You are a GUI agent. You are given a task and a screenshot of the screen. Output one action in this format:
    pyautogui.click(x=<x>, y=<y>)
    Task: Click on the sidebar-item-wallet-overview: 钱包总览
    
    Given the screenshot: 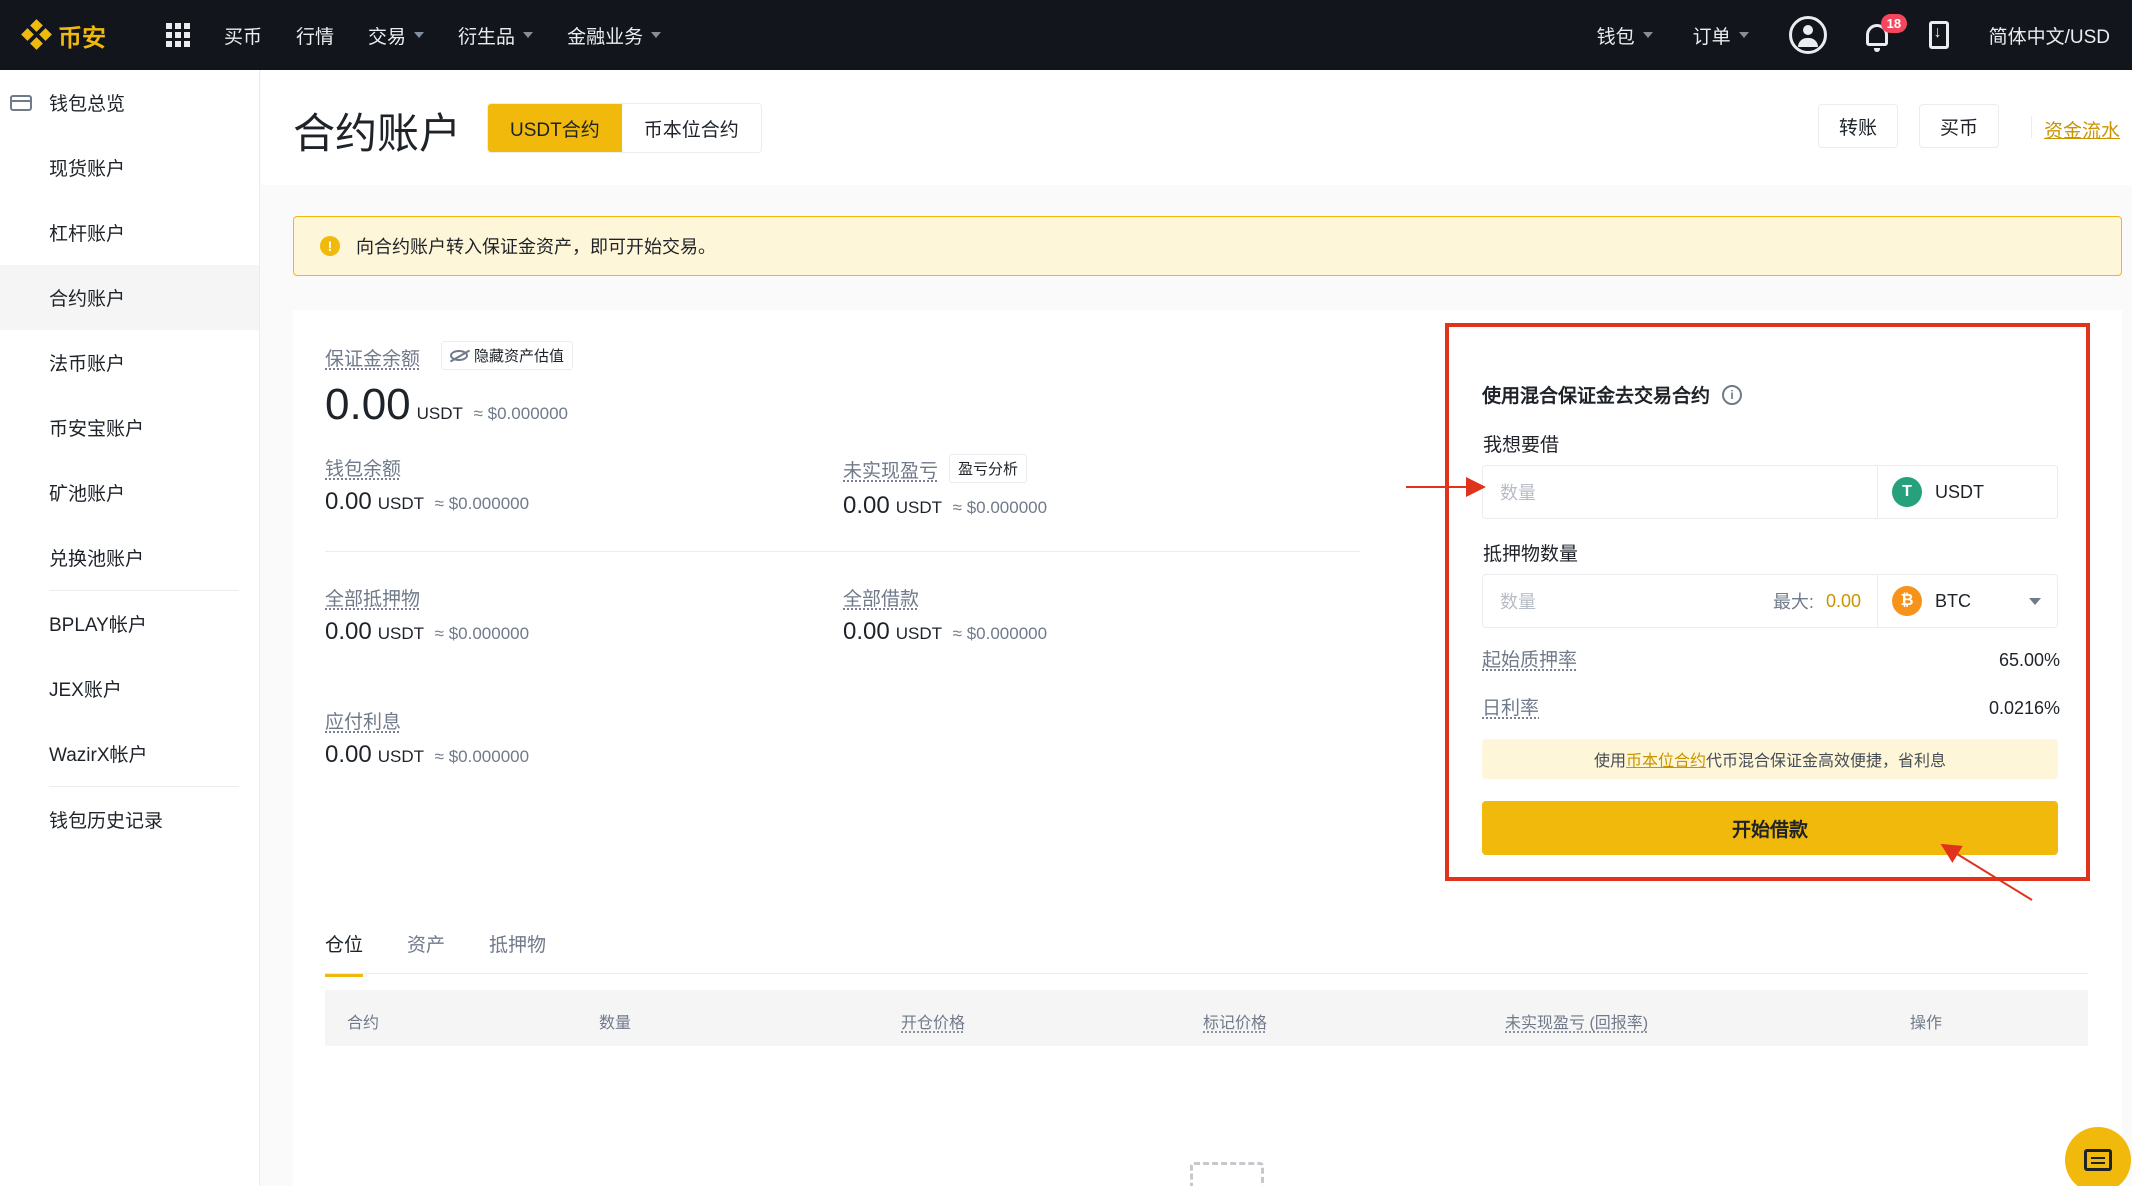 What is the action you would take?
    pyautogui.click(x=129, y=102)
    